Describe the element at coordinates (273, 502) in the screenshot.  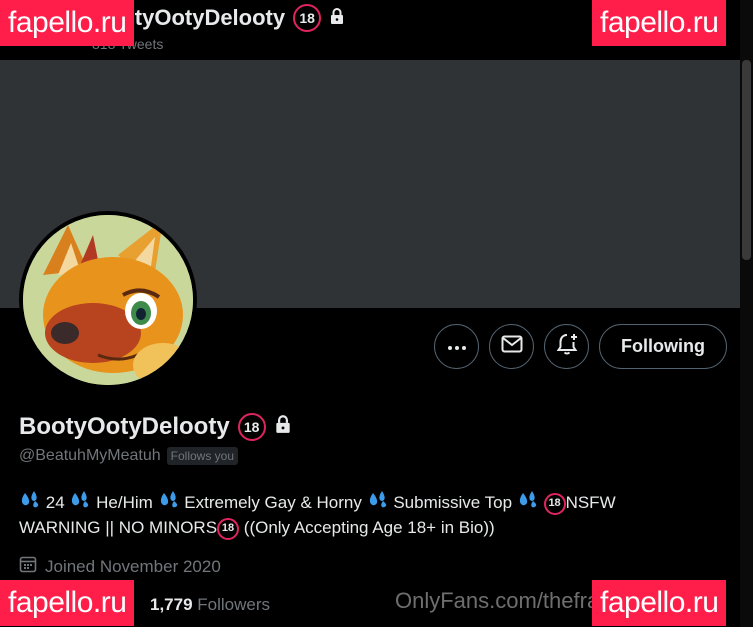
I see `bio-desc: Extremely Gay & Horny` at that location.